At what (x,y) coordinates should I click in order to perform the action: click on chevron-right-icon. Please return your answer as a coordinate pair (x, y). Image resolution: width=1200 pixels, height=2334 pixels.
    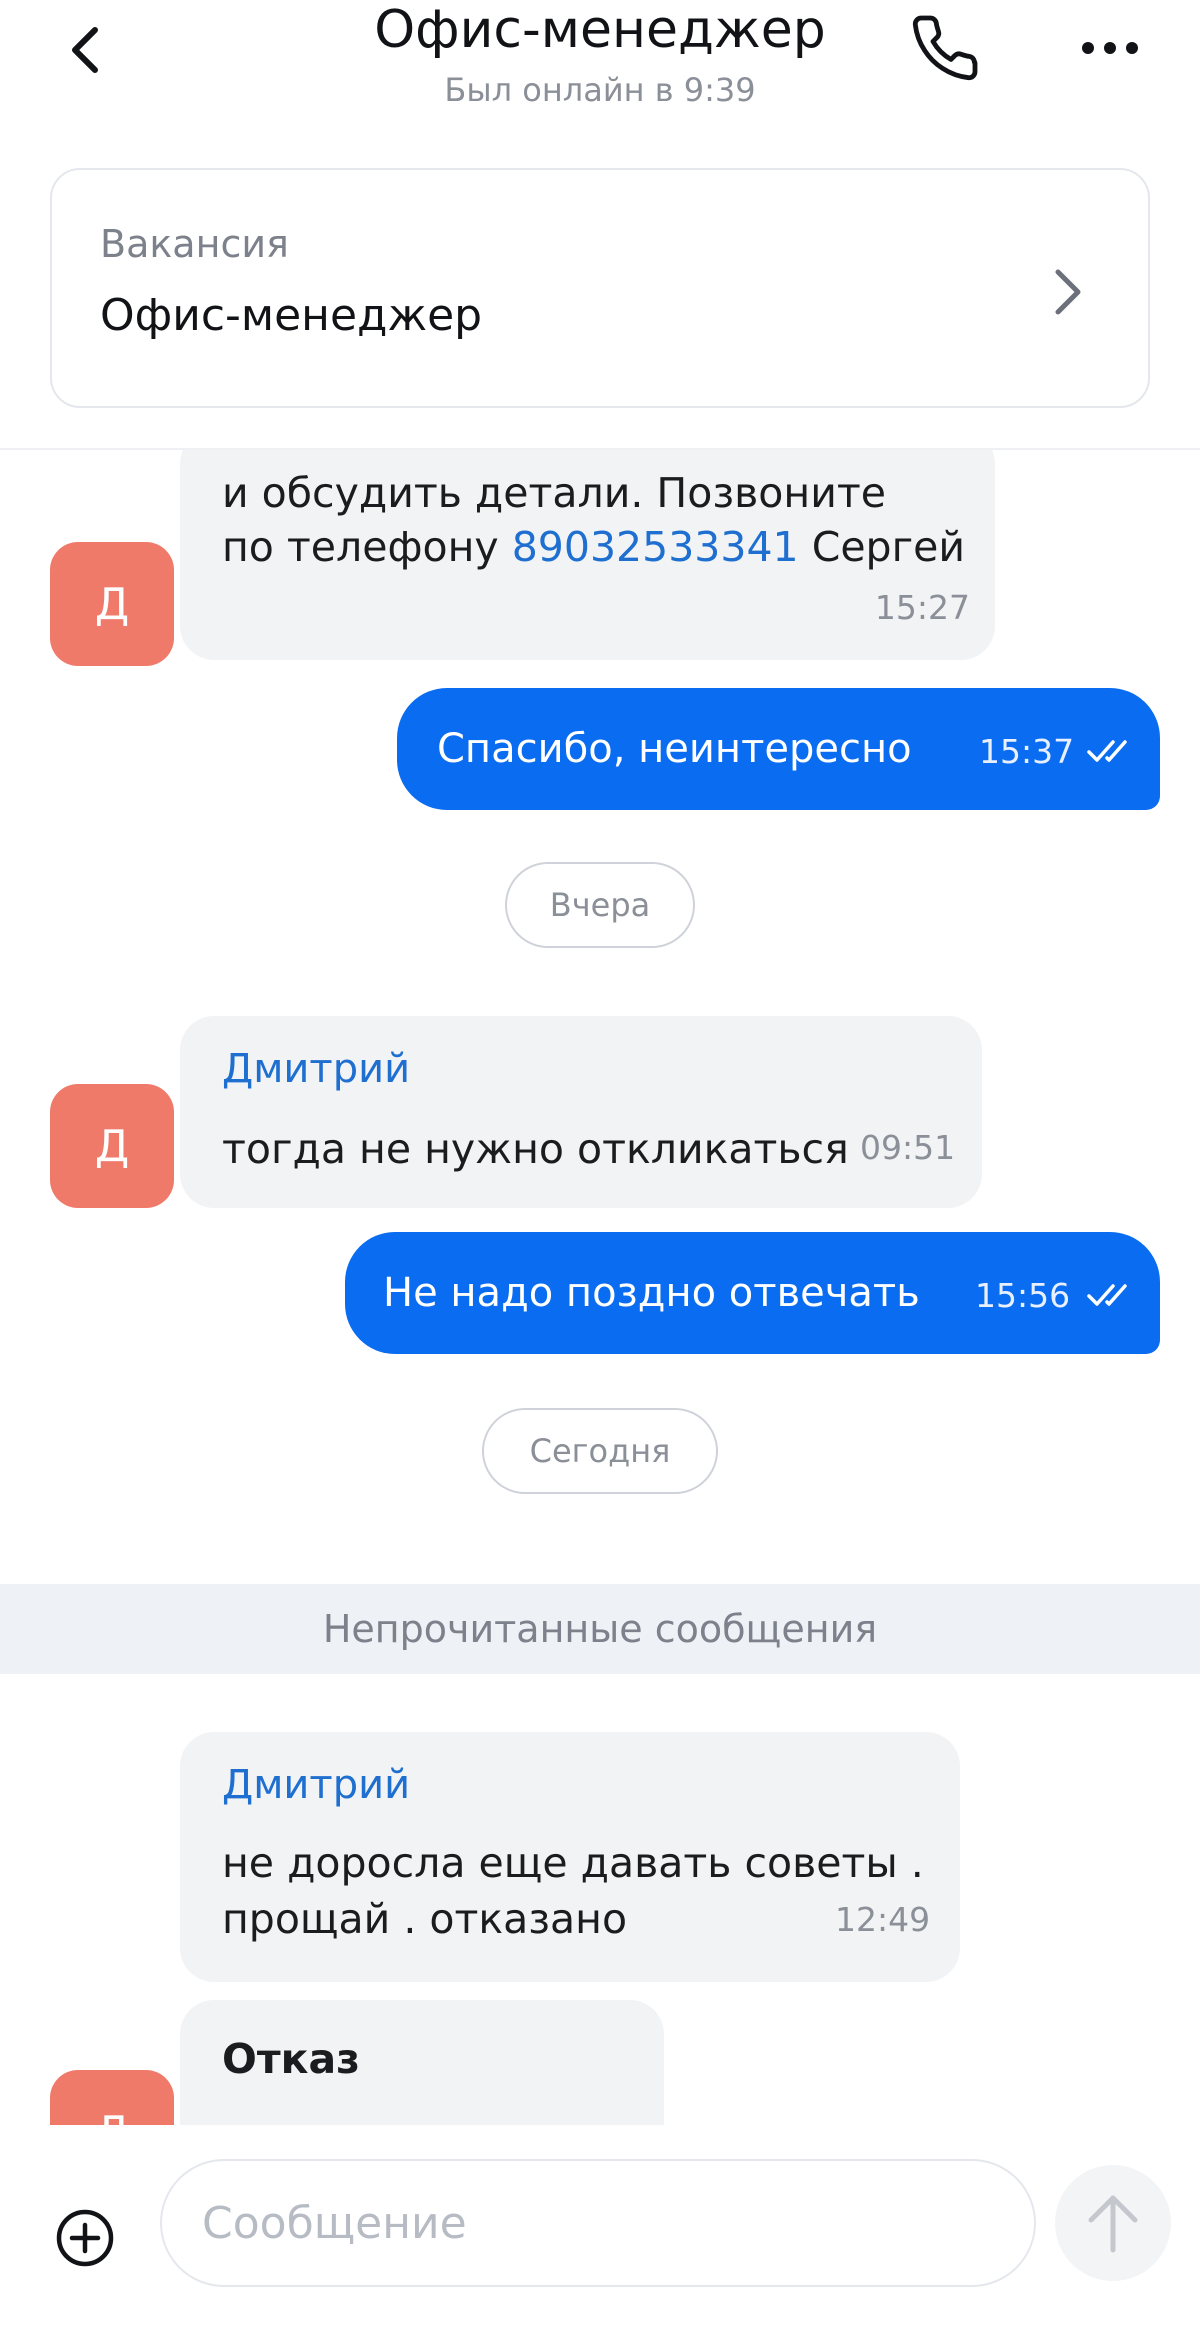
    Looking at the image, I should click on (1068, 292).